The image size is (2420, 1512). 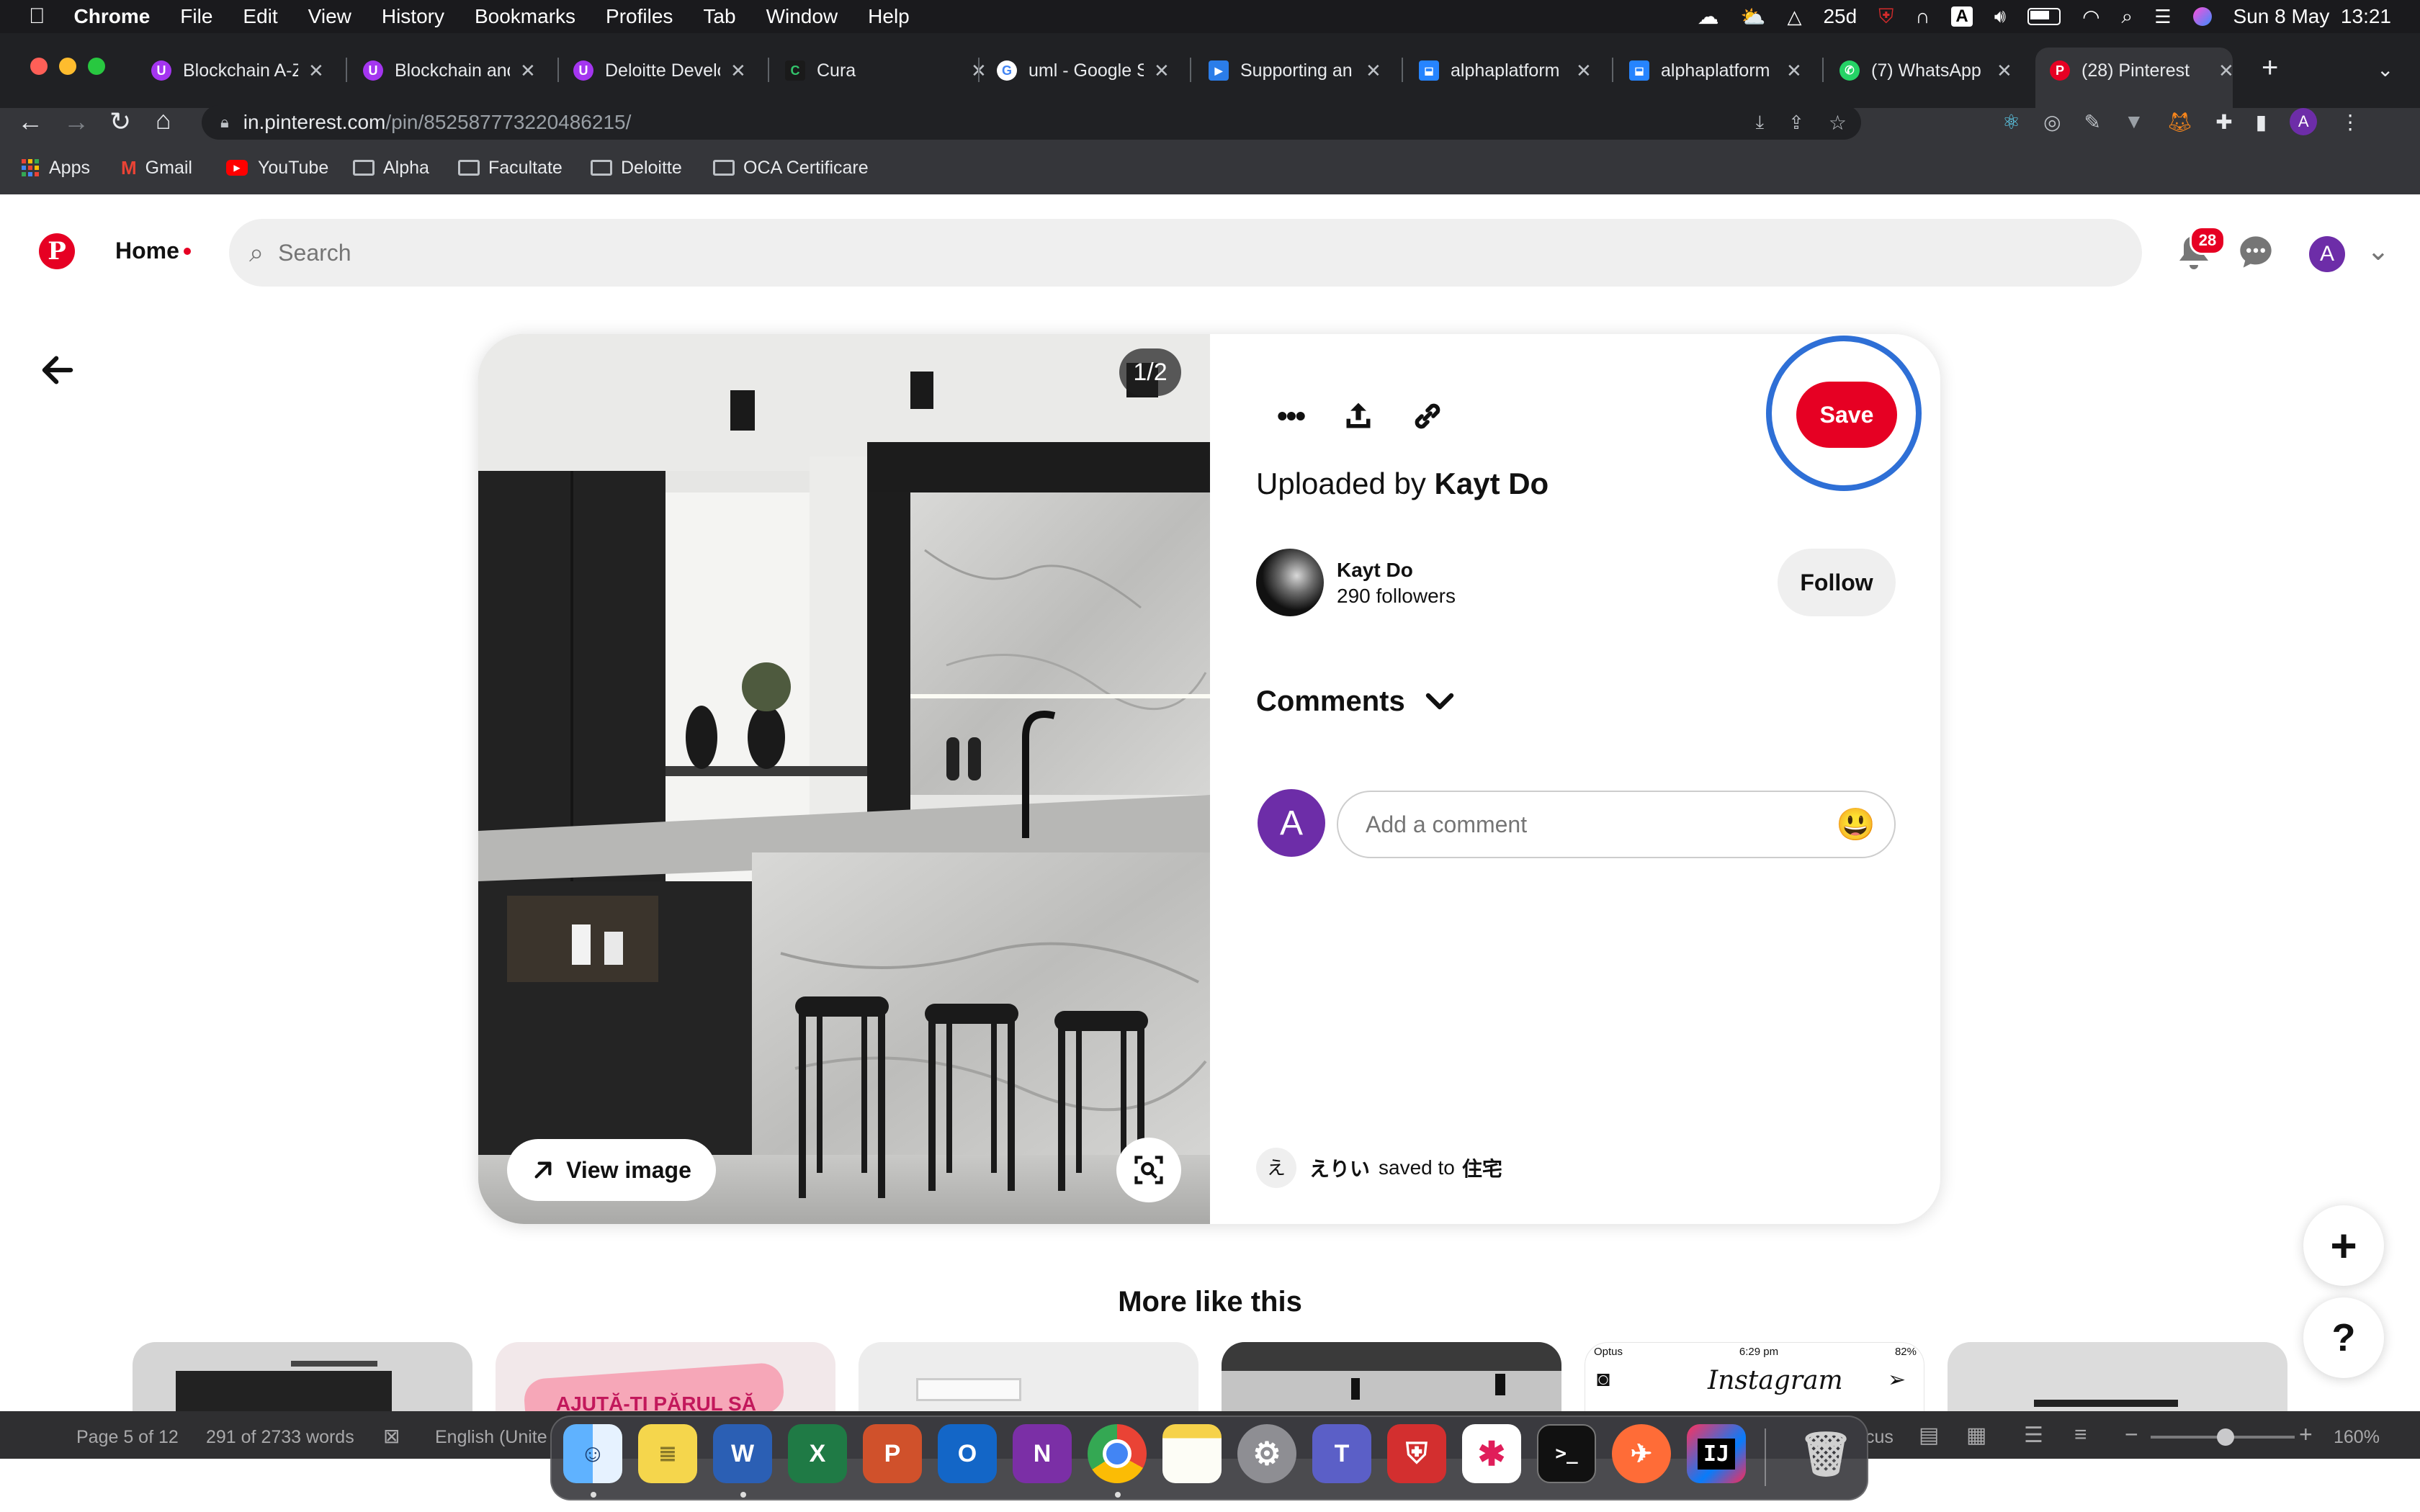 I want to click on battery-icon, so click(x=2044, y=16).